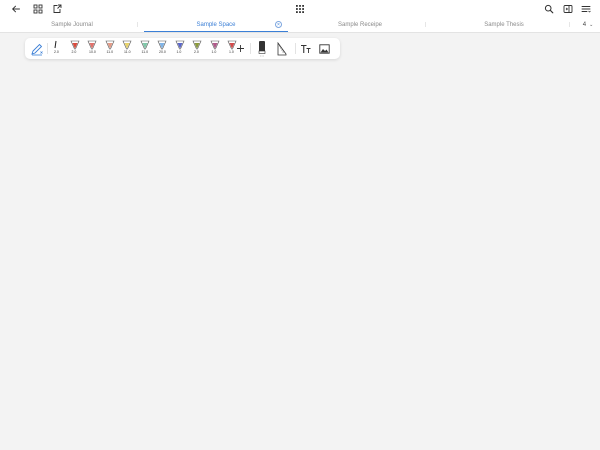 Image resolution: width=600 pixels, height=450 pixels. I want to click on pen-preset-7: 20.0, so click(162, 48).